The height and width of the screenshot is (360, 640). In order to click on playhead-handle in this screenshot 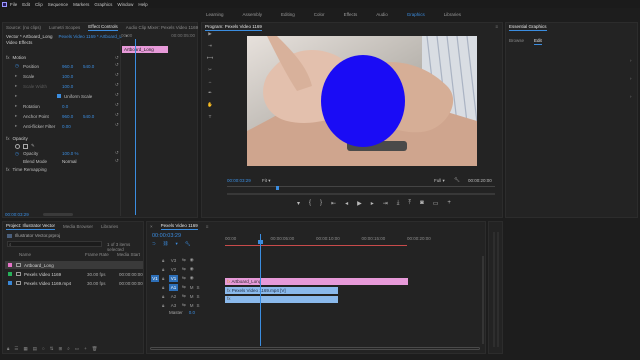, I will do `click(260, 242)`.